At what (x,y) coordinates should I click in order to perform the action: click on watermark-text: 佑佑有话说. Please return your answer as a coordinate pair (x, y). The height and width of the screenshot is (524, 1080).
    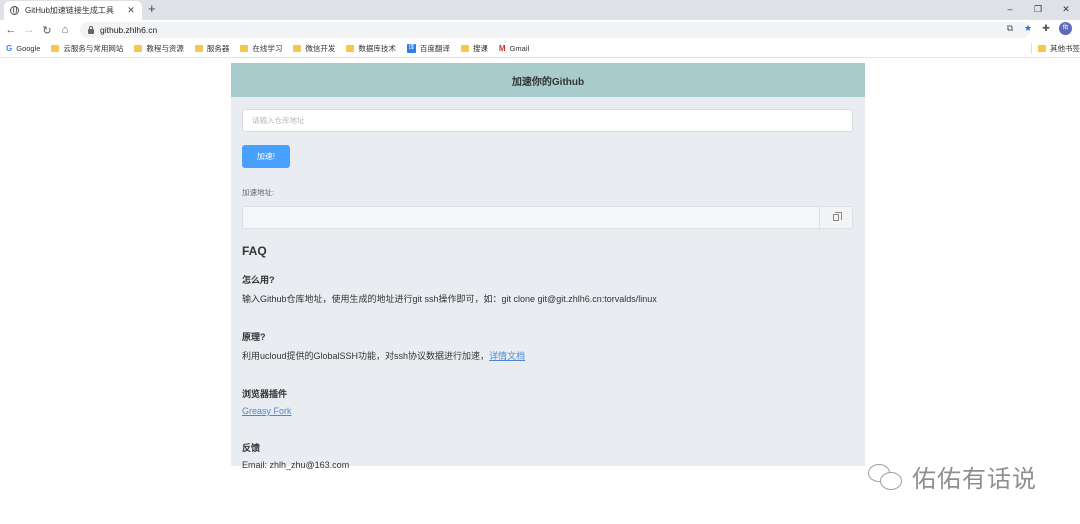
    Looking at the image, I should click on (974, 479).